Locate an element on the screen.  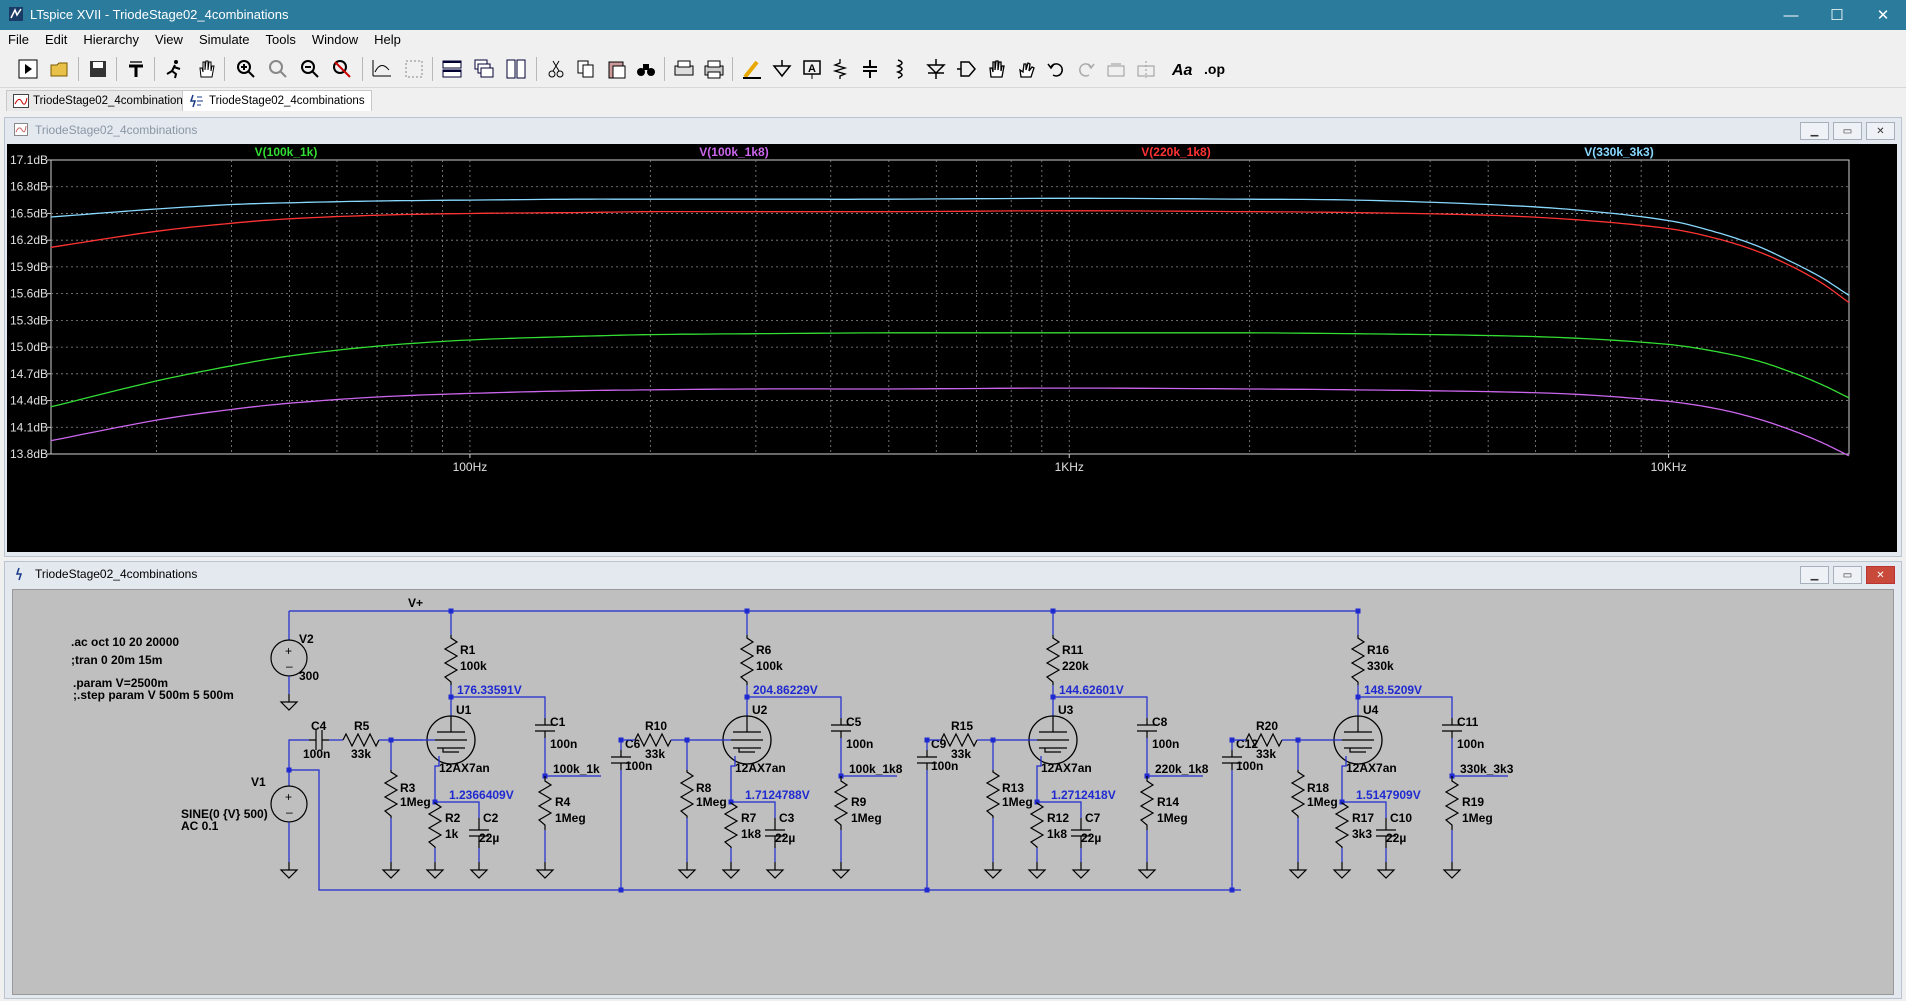
pan-hand-icon is located at coordinates (206, 69).